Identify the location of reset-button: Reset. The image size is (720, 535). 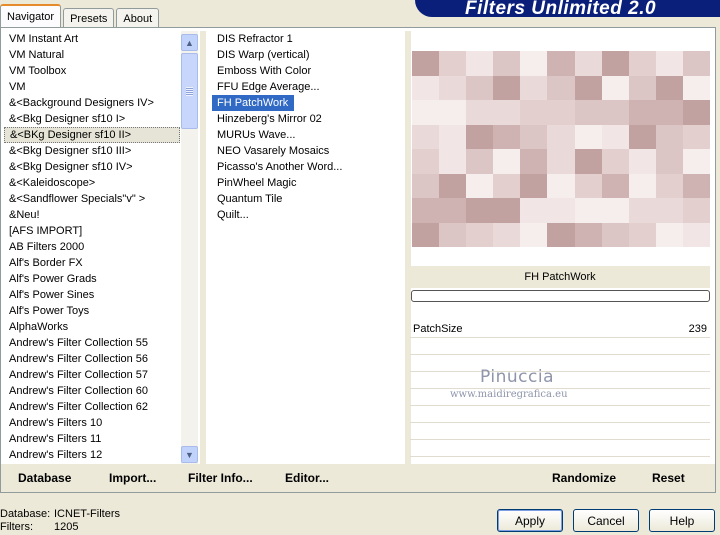
(668, 478).